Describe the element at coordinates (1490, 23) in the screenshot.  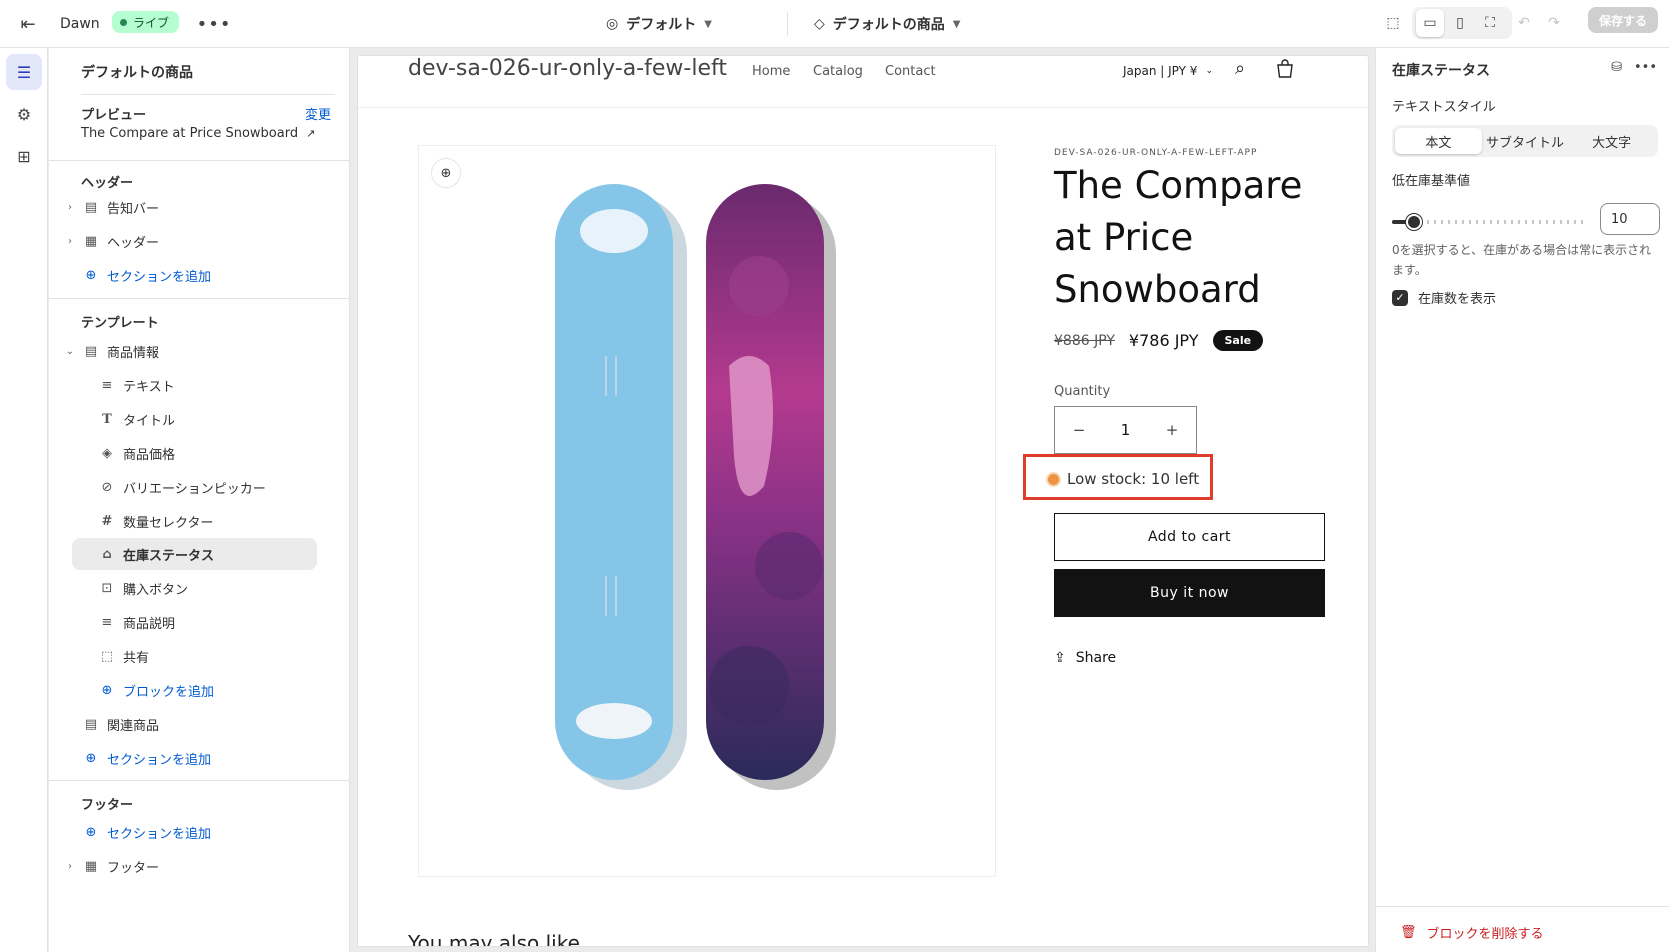
I see `fullscreen-view-icon: ⛶` at that location.